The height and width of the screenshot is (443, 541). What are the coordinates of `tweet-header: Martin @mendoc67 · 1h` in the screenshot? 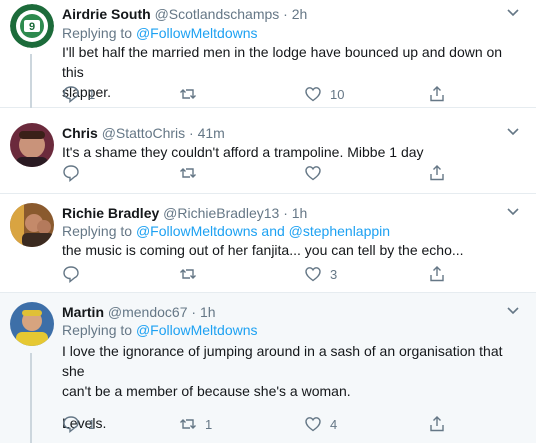 It's located at (139, 312).